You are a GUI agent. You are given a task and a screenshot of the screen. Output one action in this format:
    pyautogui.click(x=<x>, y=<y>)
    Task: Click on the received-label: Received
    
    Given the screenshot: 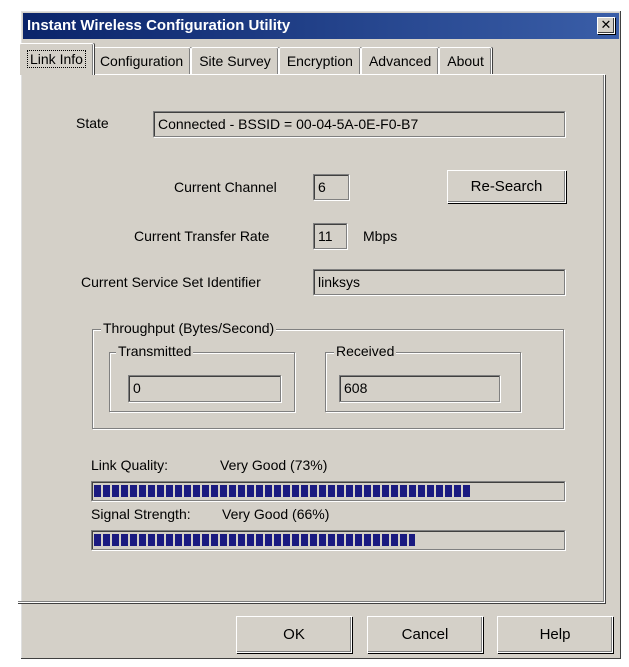 What is the action you would take?
    pyautogui.click(x=365, y=351)
    